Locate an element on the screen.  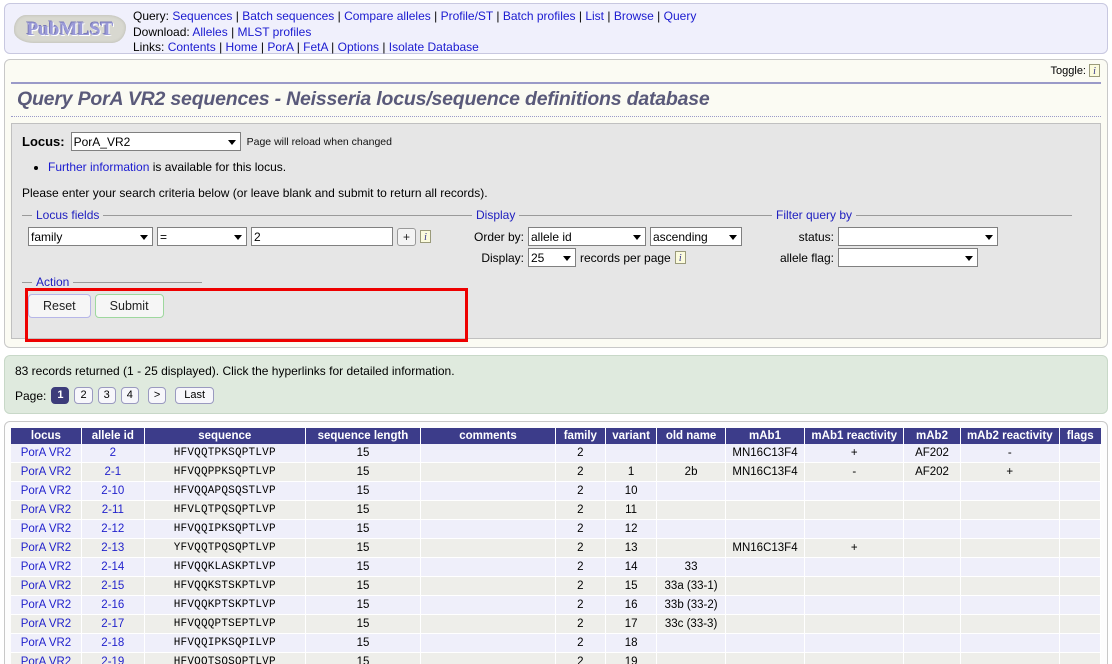
col-header-old-name: old name is located at coordinates (691, 436).